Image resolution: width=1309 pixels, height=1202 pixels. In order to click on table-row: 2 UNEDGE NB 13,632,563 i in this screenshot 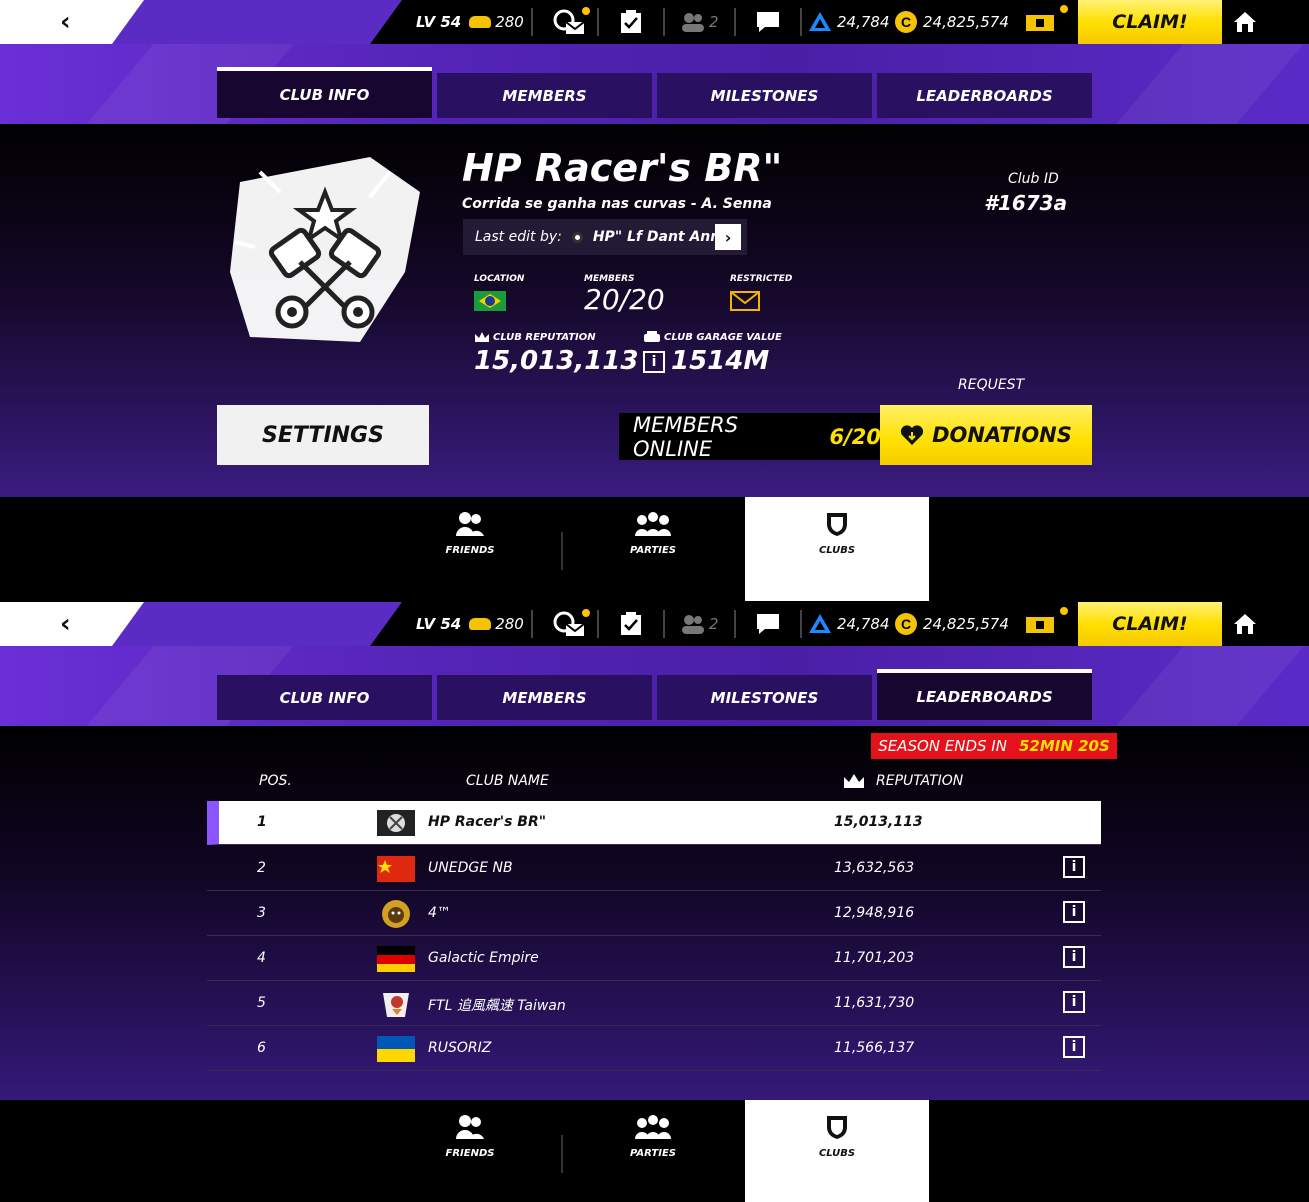, I will do `click(654, 869)`.